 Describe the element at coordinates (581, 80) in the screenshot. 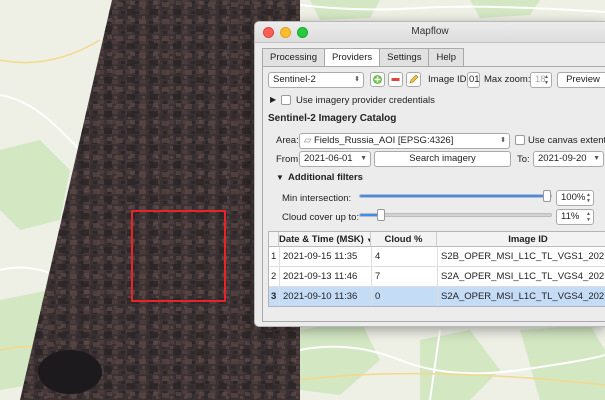

I see `preview-button: Preview` at that location.